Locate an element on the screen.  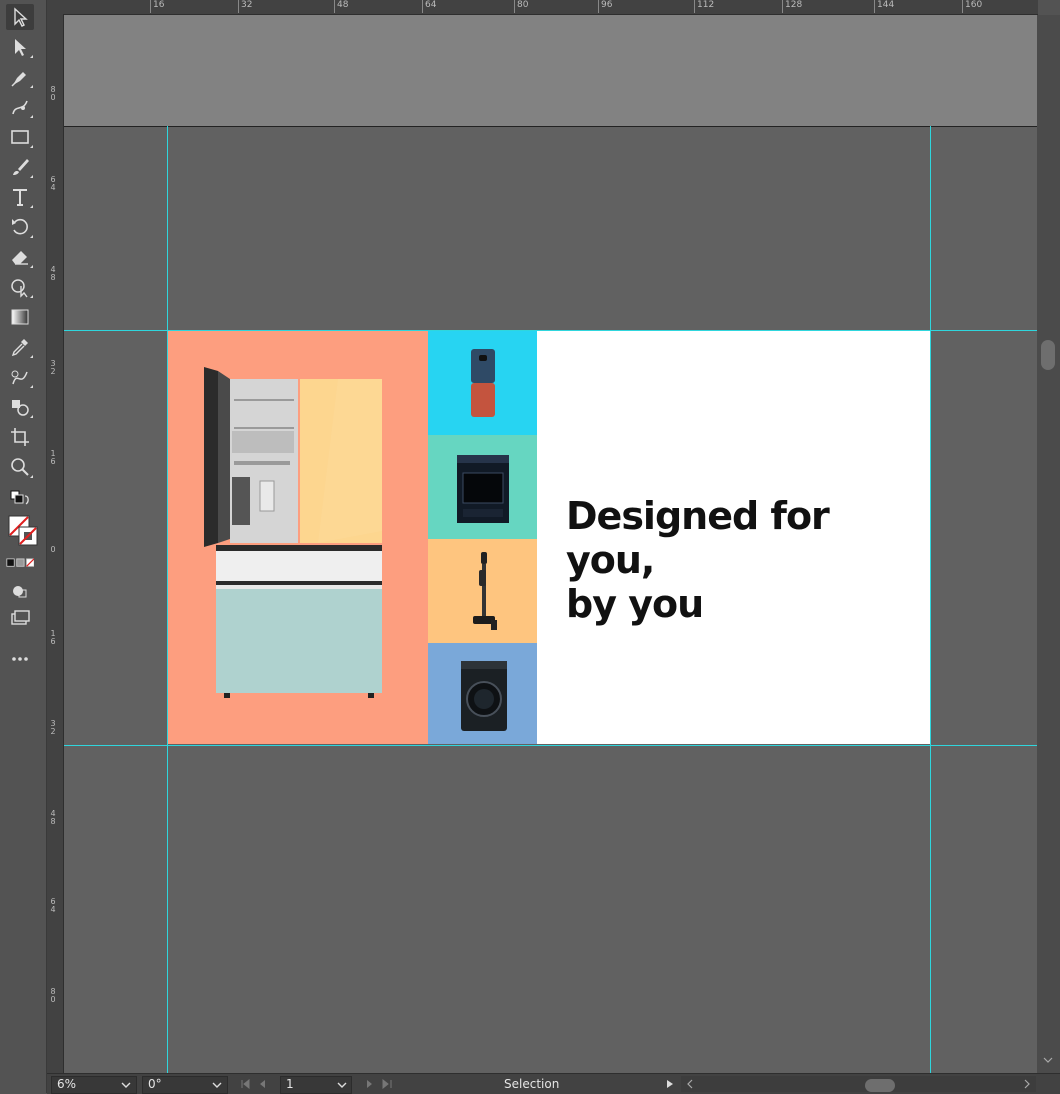
color-none-gradient-modes is located at coordinates (20, 563).